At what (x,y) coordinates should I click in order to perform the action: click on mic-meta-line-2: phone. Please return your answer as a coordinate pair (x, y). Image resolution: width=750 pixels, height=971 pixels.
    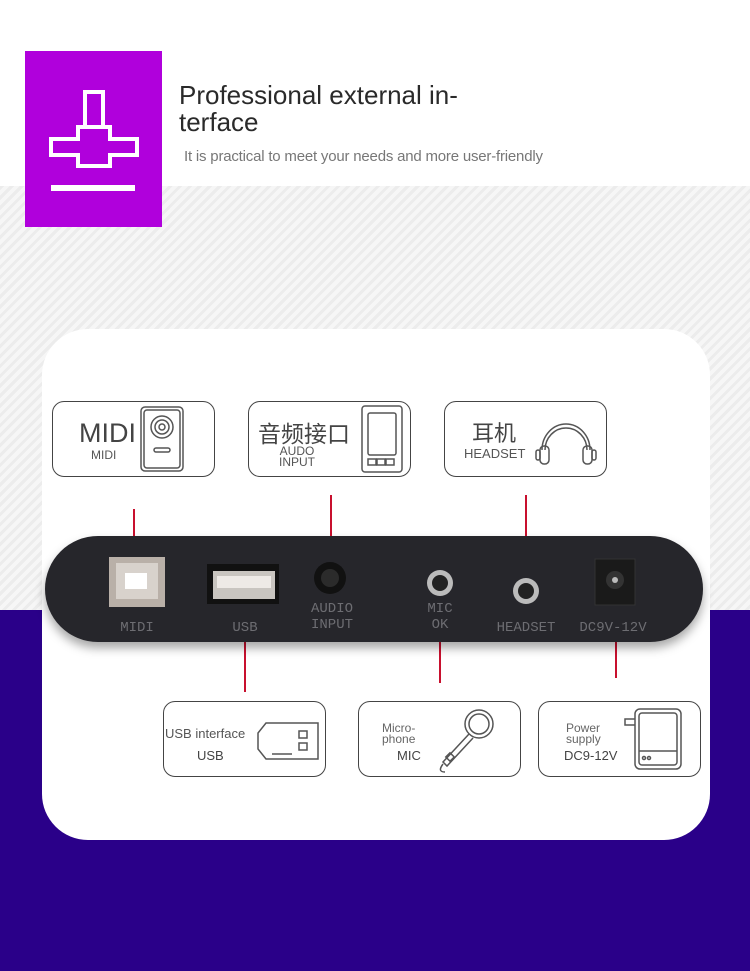
    Looking at the image, I should click on (399, 739).